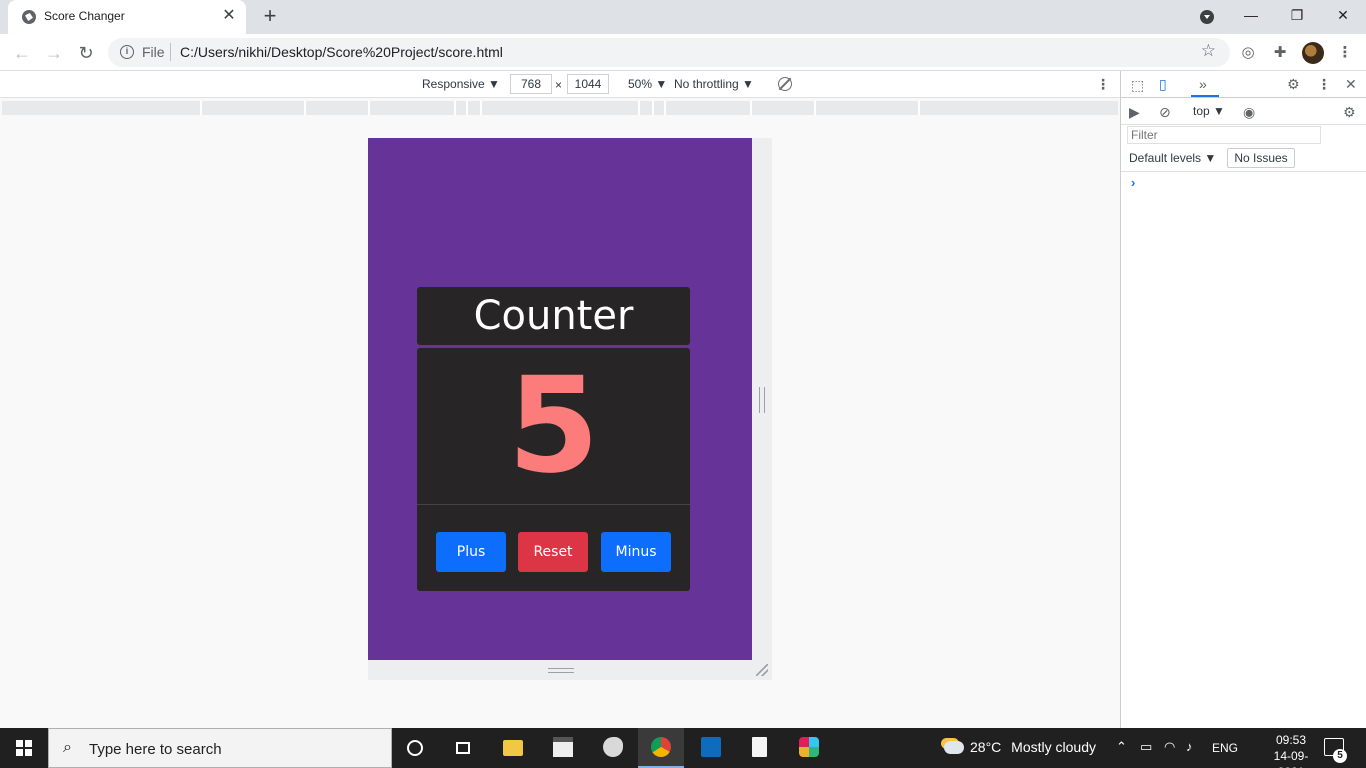 The height and width of the screenshot is (768, 1366). Describe the element at coordinates (22, 53) in the screenshot. I see `back-arrow-icon: ←` at that location.